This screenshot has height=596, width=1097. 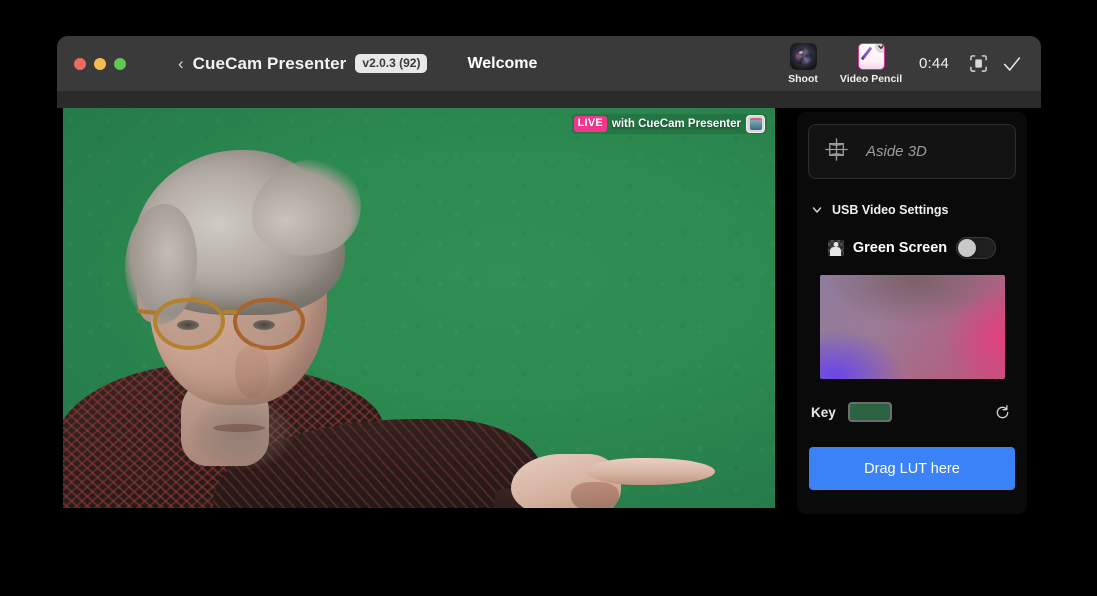 What do you see at coordinates (823, 412) in the screenshot?
I see `key-label: Key` at bounding box center [823, 412].